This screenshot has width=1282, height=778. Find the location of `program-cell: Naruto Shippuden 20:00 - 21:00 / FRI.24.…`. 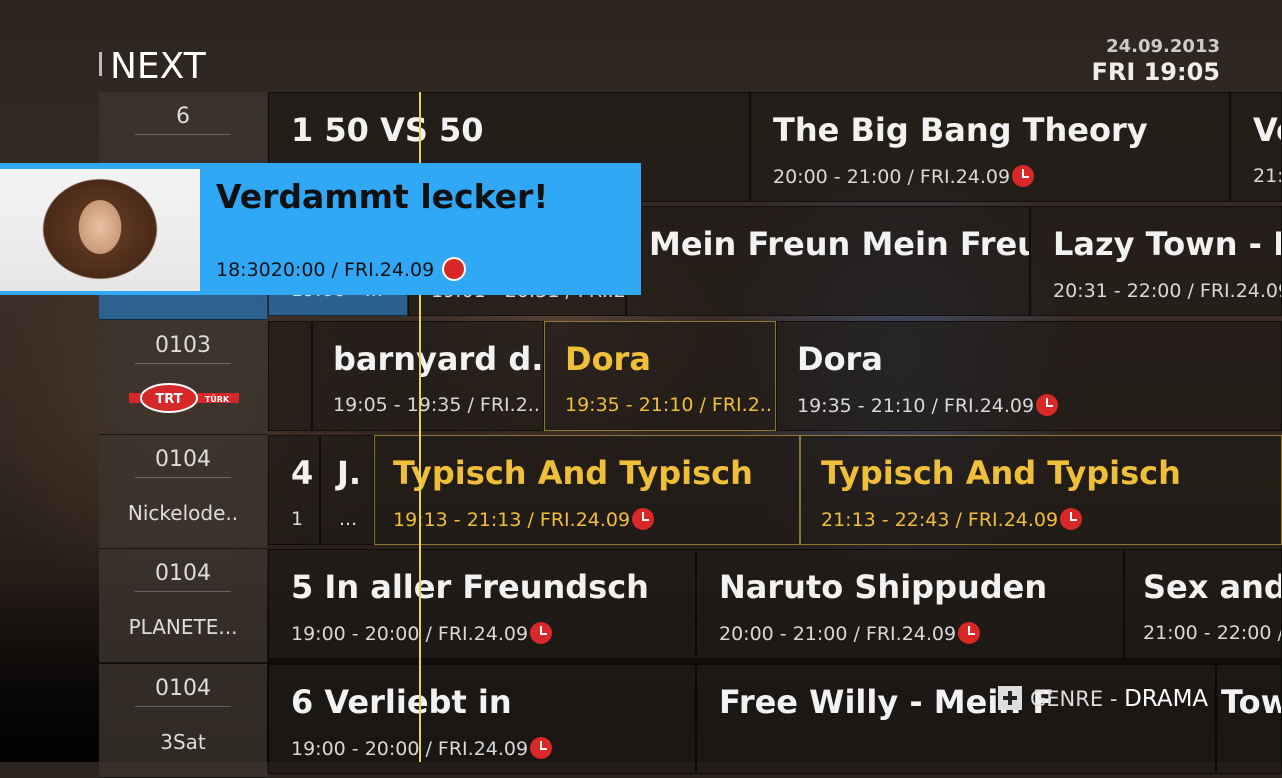

program-cell: Naruto Shippuden 20:00 - 21:00 / FRI.24.… is located at coordinates (910, 604).